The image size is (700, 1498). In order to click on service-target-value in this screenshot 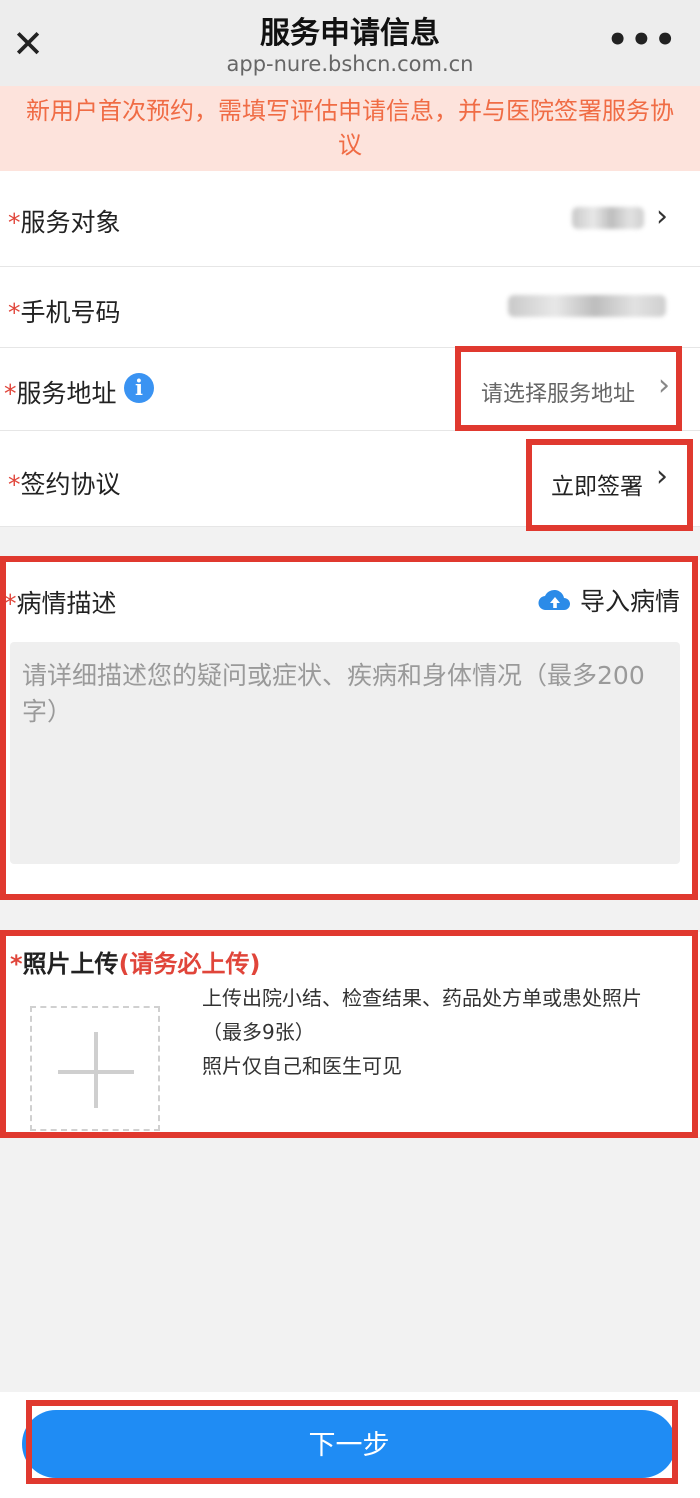, I will do `click(608, 218)`.